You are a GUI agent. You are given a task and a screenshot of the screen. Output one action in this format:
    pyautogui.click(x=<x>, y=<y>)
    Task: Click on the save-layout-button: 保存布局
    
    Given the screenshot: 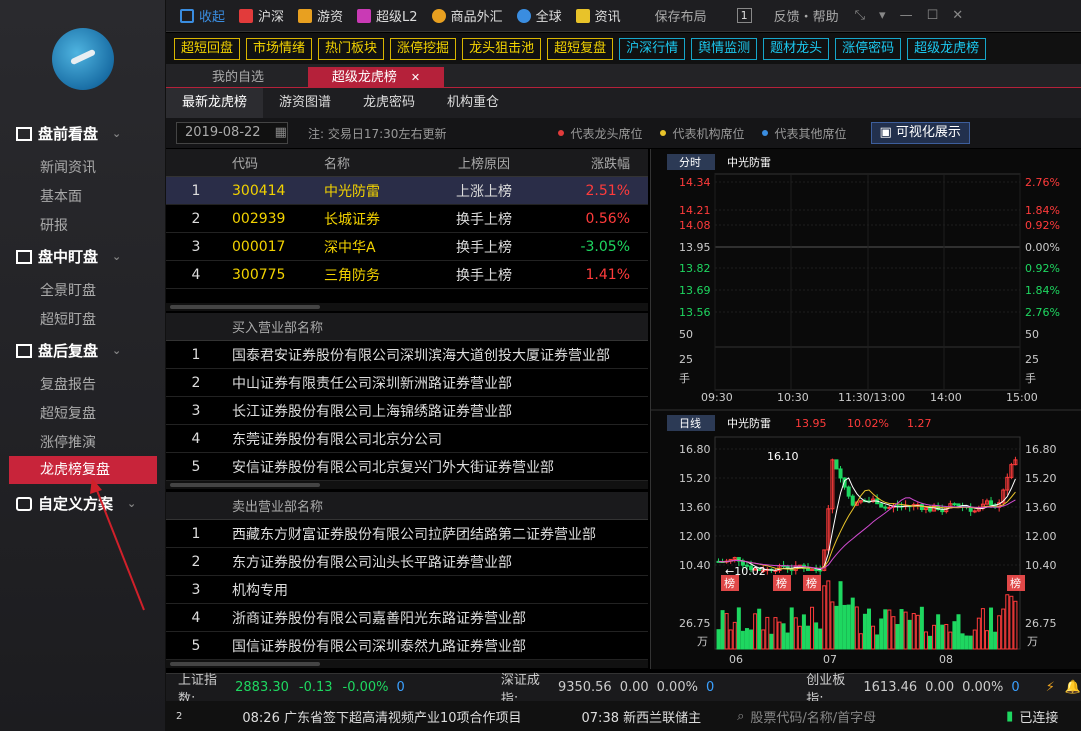 What is the action you would take?
    pyautogui.click(x=681, y=15)
    